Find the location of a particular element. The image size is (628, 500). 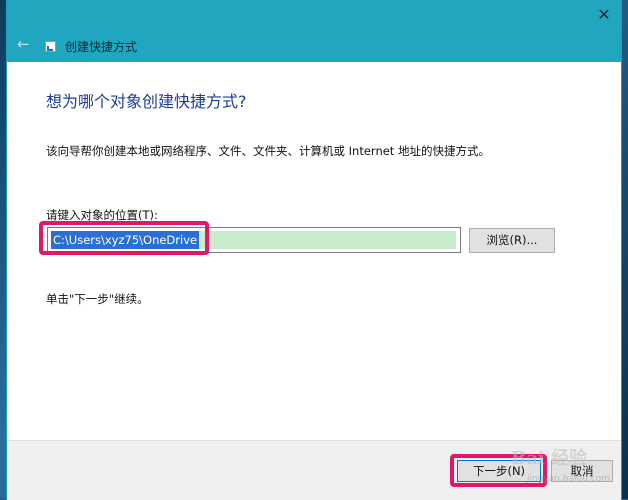

back-arrow-icon: ← is located at coordinates (25, 44).